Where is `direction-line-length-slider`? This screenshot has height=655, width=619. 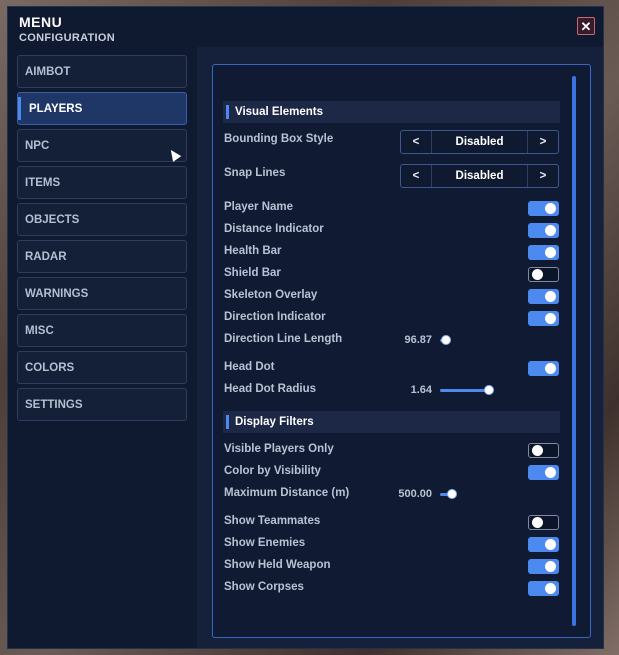 direction-line-length-slider is located at coordinates (470, 340).